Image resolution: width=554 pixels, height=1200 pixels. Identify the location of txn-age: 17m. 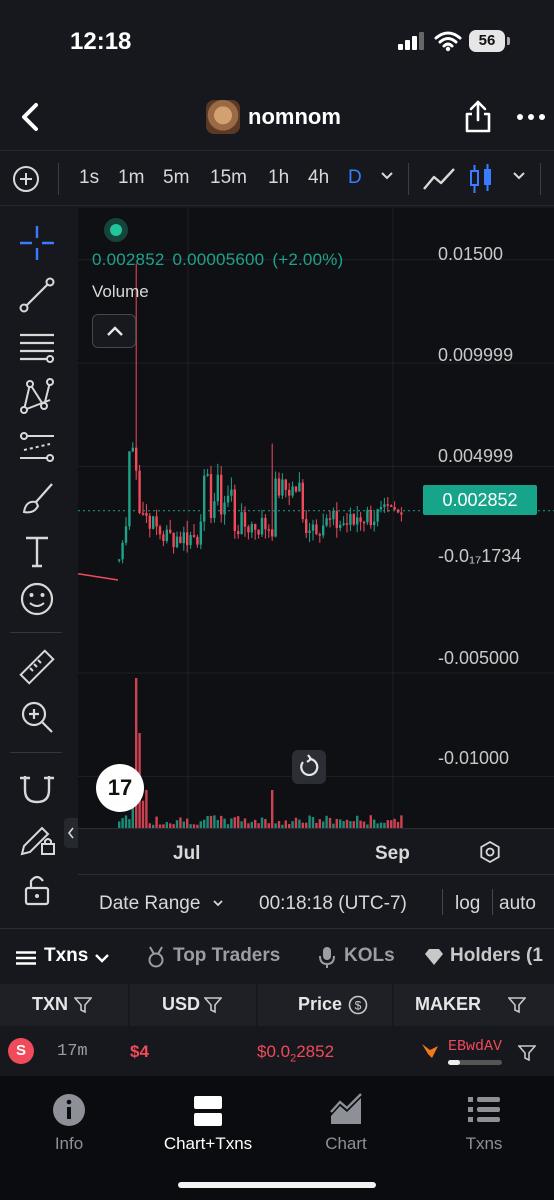
(72, 1051).